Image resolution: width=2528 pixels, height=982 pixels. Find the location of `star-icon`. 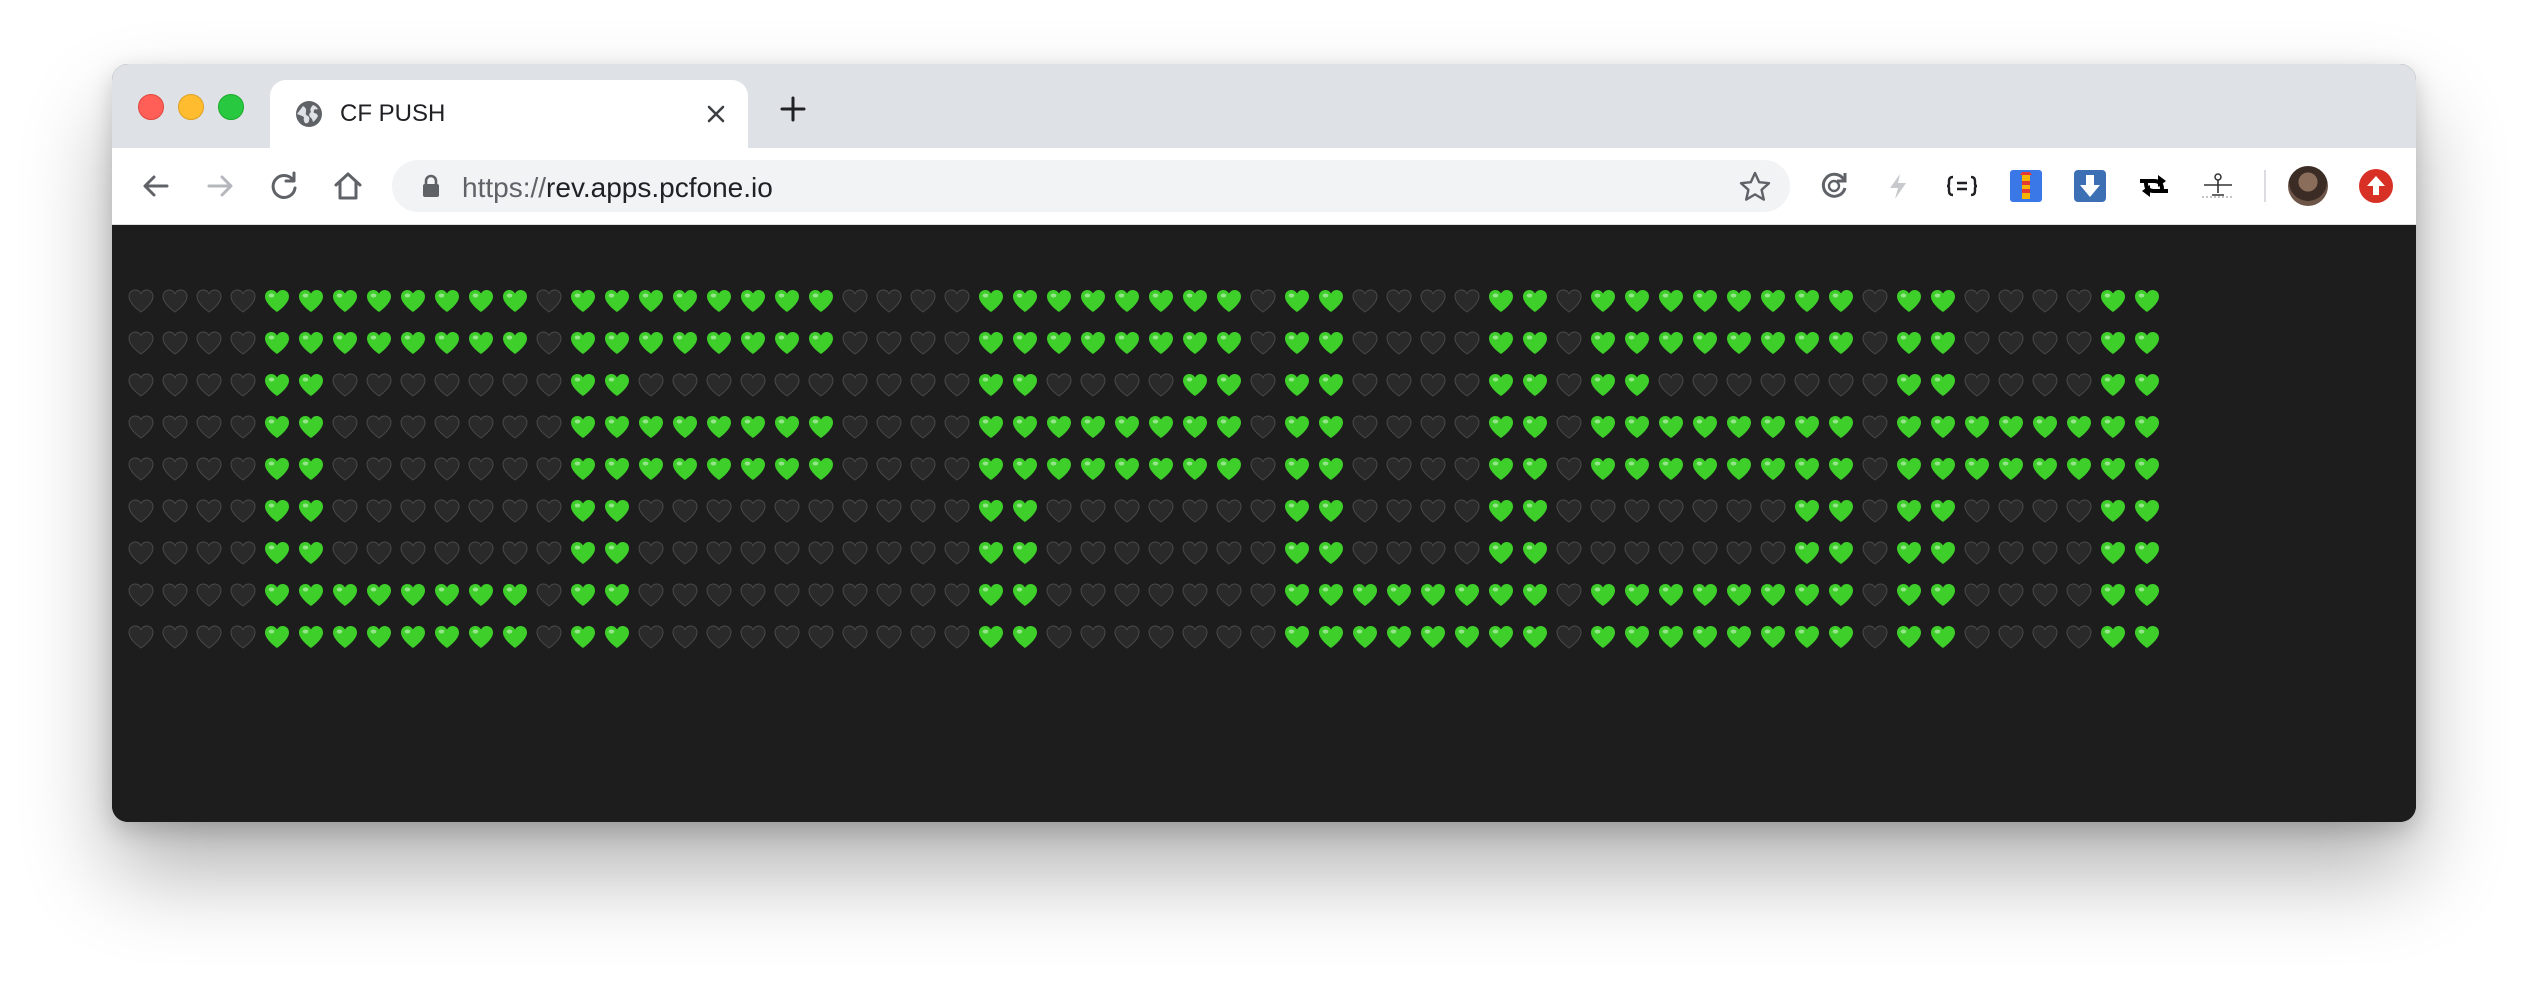

star-icon is located at coordinates (1755, 187).